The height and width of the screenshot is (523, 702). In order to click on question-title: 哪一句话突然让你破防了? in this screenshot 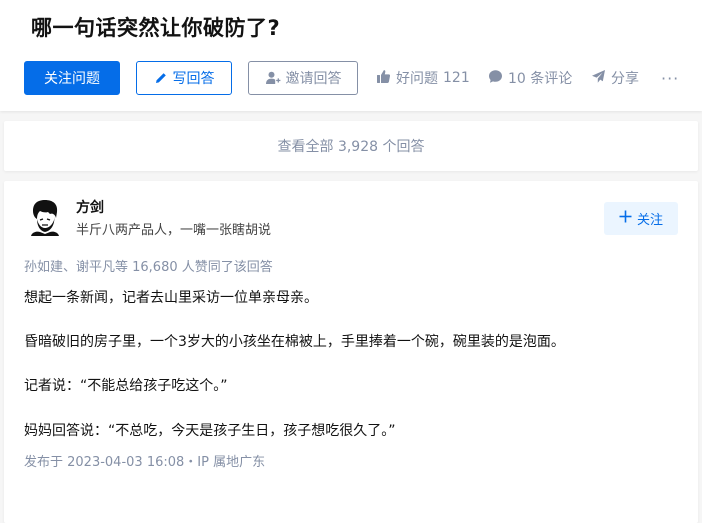, I will do `click(156, 28)`.